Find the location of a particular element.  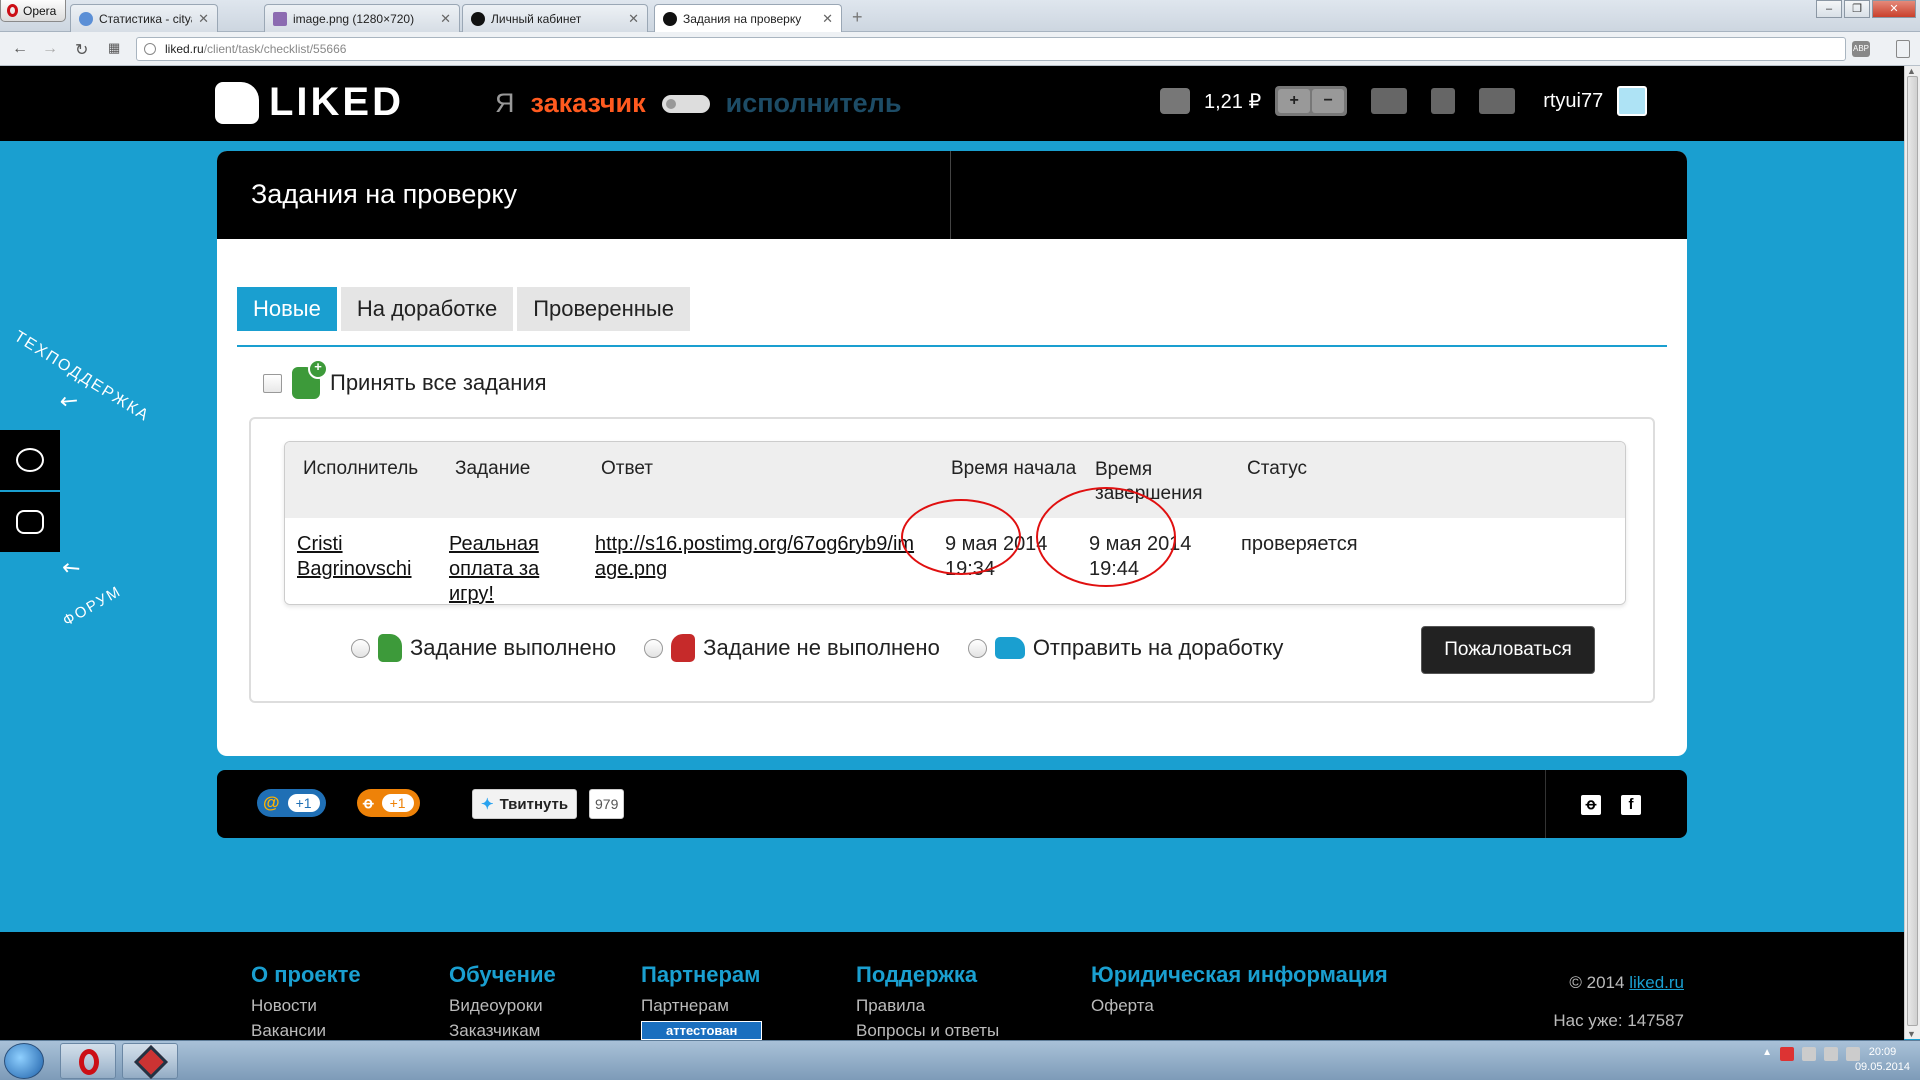

url-path: /client/task/checklist/55666 is located at coordinates (275, 49).